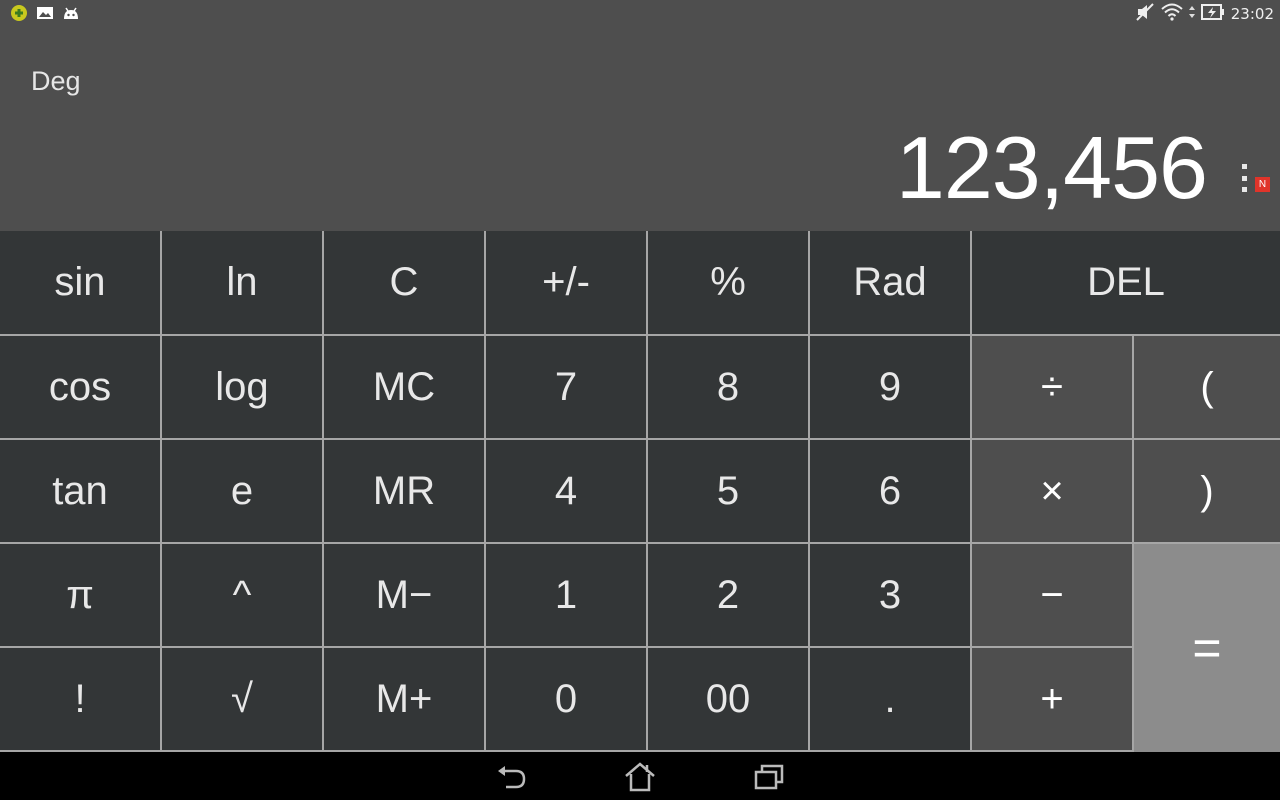 The image size is (1280, 800). I want to click on key-divide: ÷, so click(1052, 387).